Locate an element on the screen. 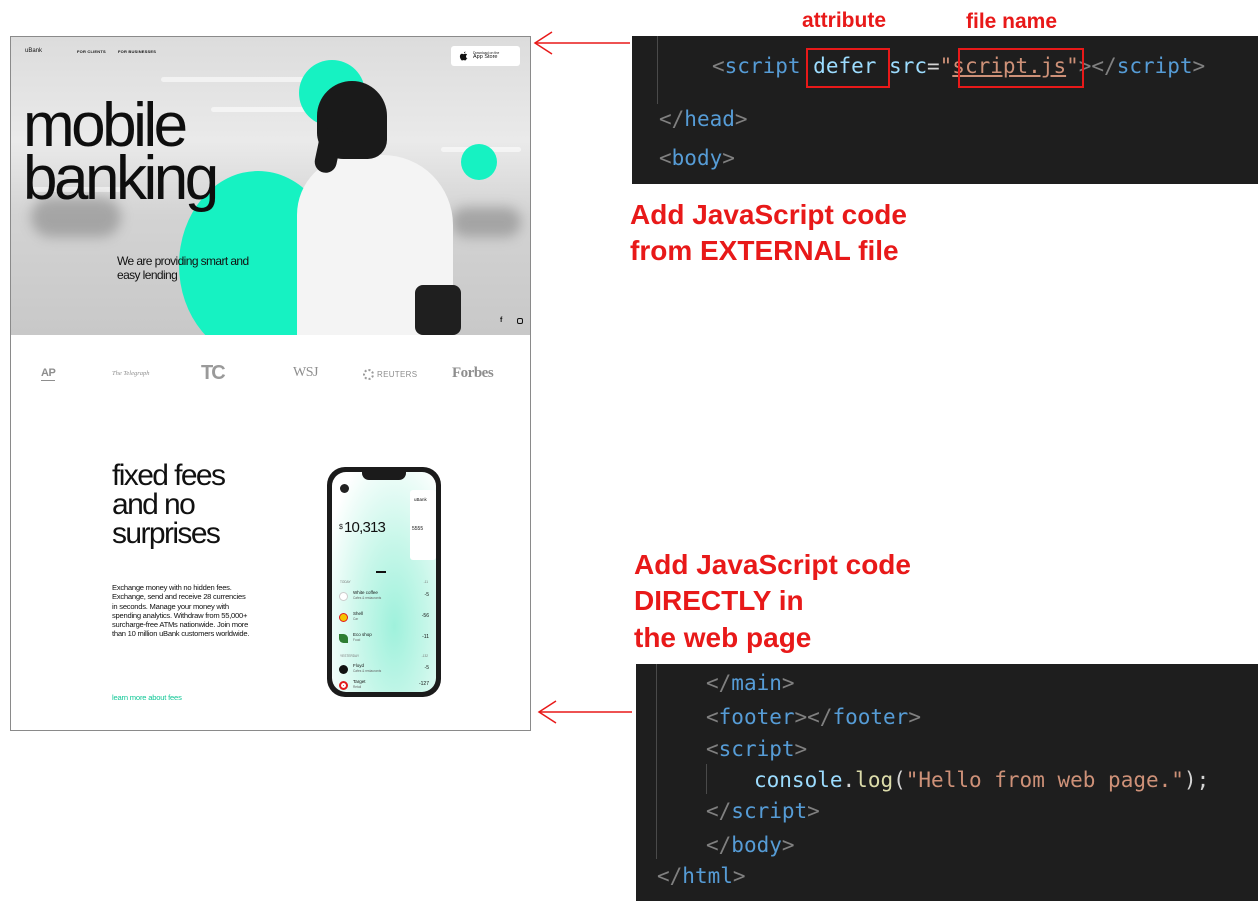  code-line-script-close: </script> is located at coordinates (763, 811).